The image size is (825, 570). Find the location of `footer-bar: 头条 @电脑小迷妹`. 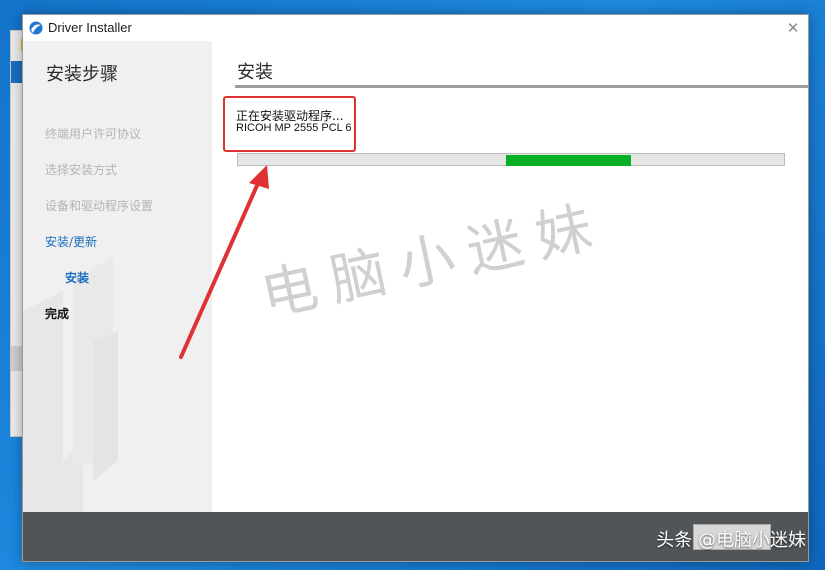

footer-bar: 头条 @电脑小迷妹 is located at coordinates (415, 536).